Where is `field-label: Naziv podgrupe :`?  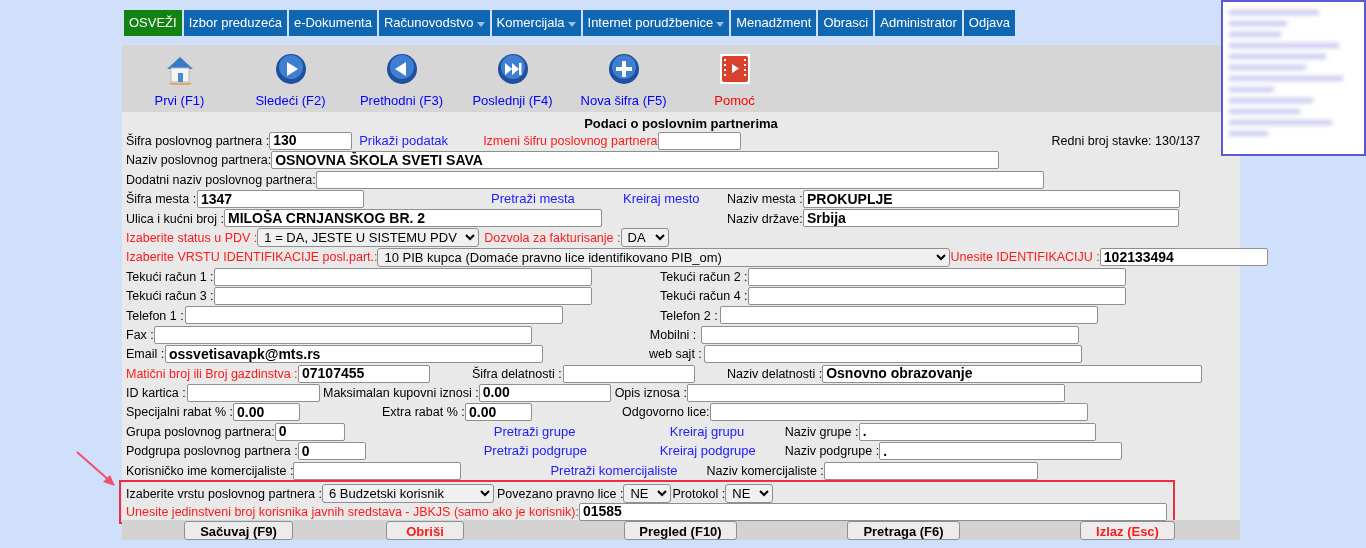 field-label: Naziv podgrupe : is located at coordinates (832, 451).